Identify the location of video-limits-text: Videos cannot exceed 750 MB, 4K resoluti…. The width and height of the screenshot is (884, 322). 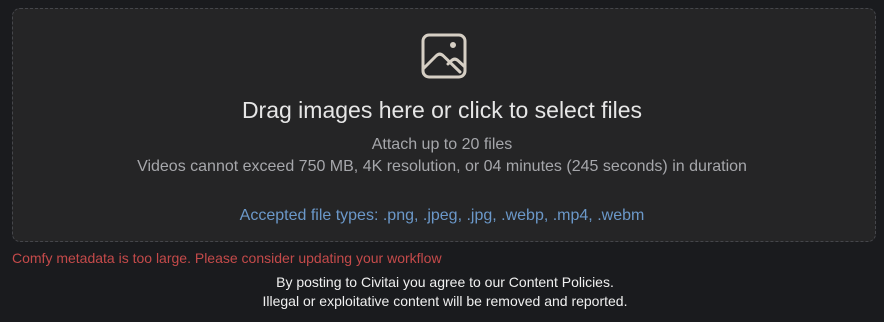
(442, 166).